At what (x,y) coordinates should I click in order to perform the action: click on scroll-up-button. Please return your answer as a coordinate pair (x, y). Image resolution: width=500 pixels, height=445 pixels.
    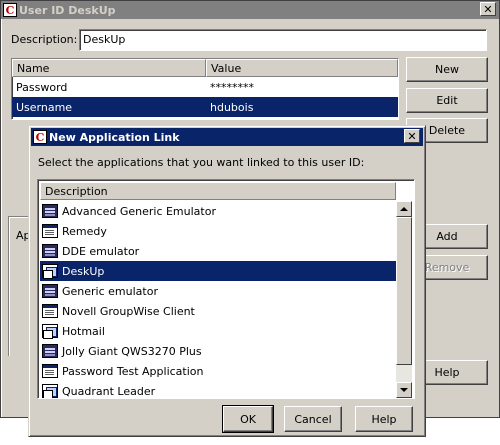
    Looking at the image, I should click on (404, 209).